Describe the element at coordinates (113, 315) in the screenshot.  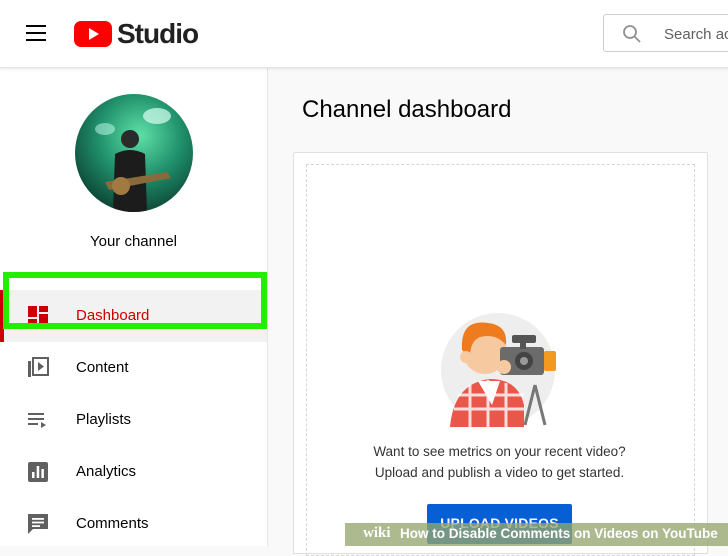
I see `sidebar-item-label: Dashboard` at that location.